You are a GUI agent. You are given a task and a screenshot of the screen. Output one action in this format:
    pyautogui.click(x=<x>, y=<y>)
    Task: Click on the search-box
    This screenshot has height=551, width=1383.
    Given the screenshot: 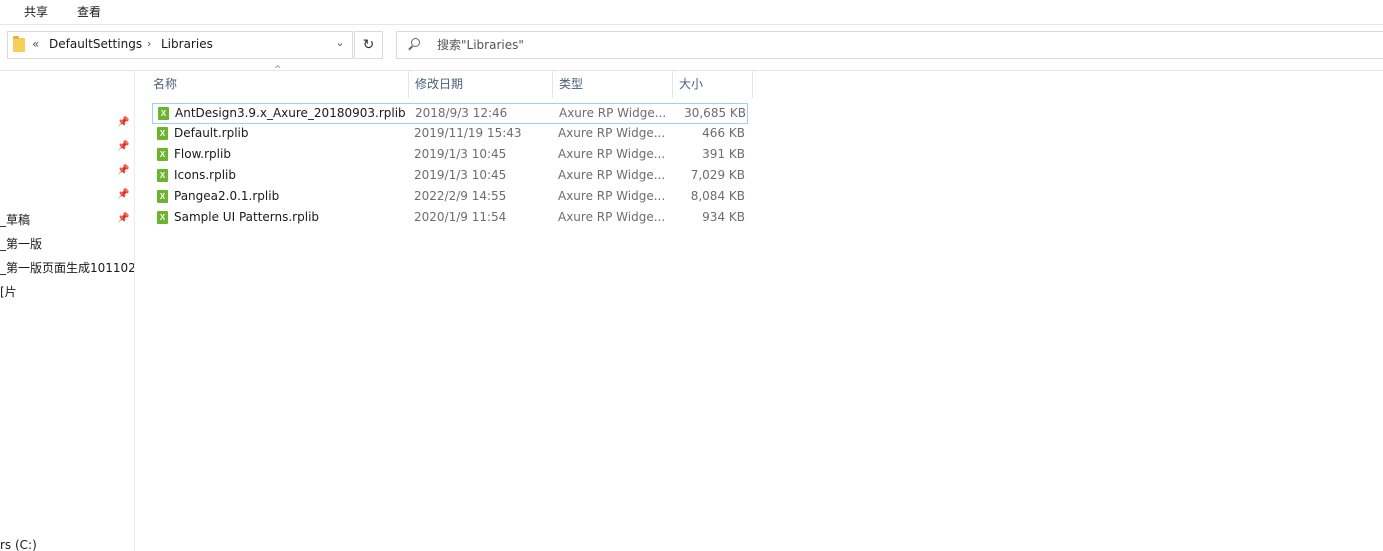 What is the action you would take?
    pyautogui.click(x=889, y=45)
    